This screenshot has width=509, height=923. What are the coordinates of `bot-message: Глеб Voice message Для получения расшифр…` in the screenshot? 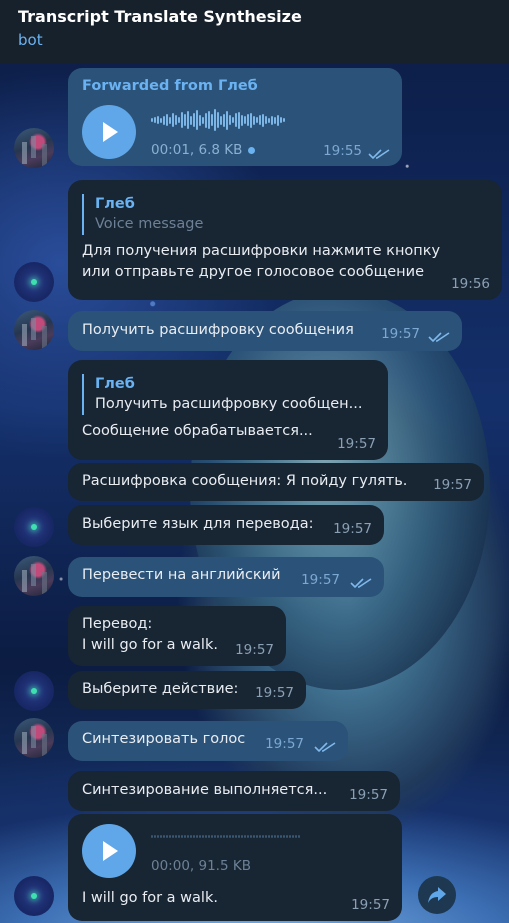 It's located at (285, 240).